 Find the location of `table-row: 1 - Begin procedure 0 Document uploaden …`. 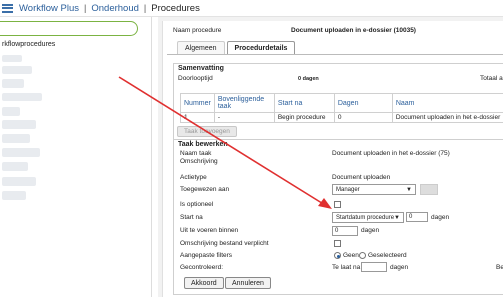

table-row: 1 - Begin procedure 0 Document uploaden … is located at coordinates (341, 117).